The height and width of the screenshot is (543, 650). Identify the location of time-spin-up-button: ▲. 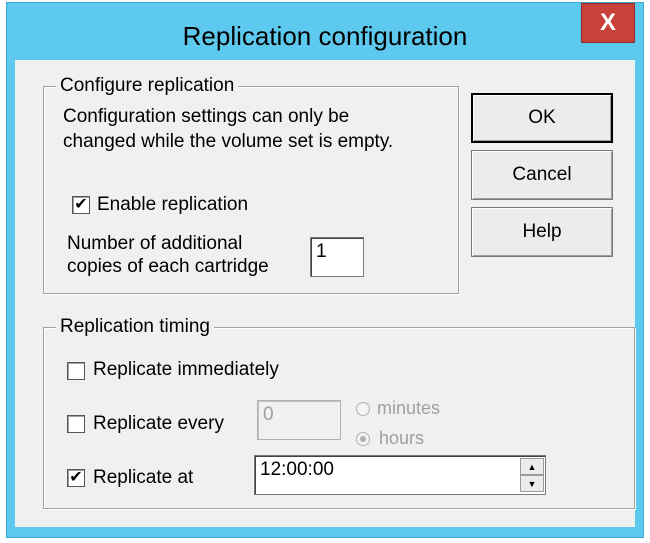
(532, 466).